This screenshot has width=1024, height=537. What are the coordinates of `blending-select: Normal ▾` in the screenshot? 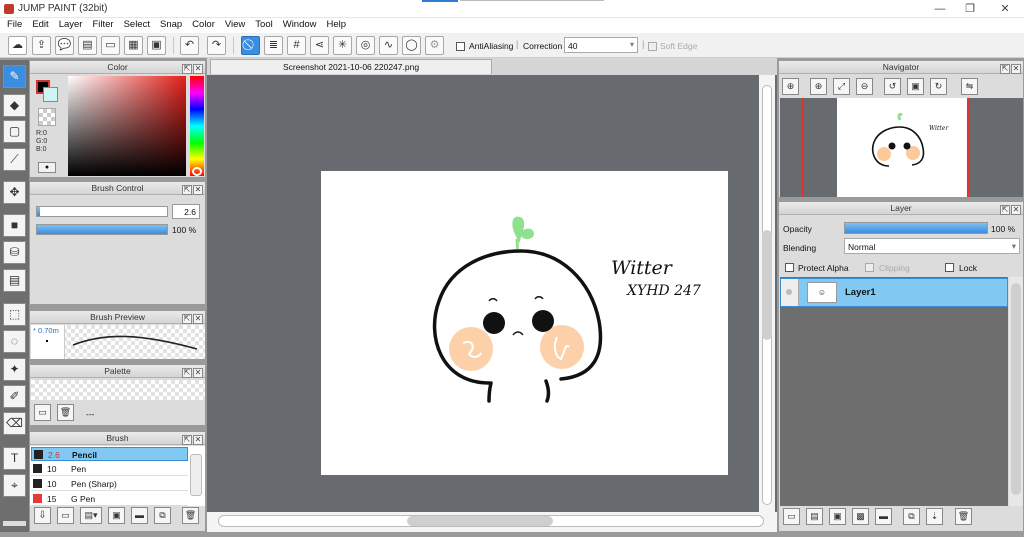 It's located at (932, 246).